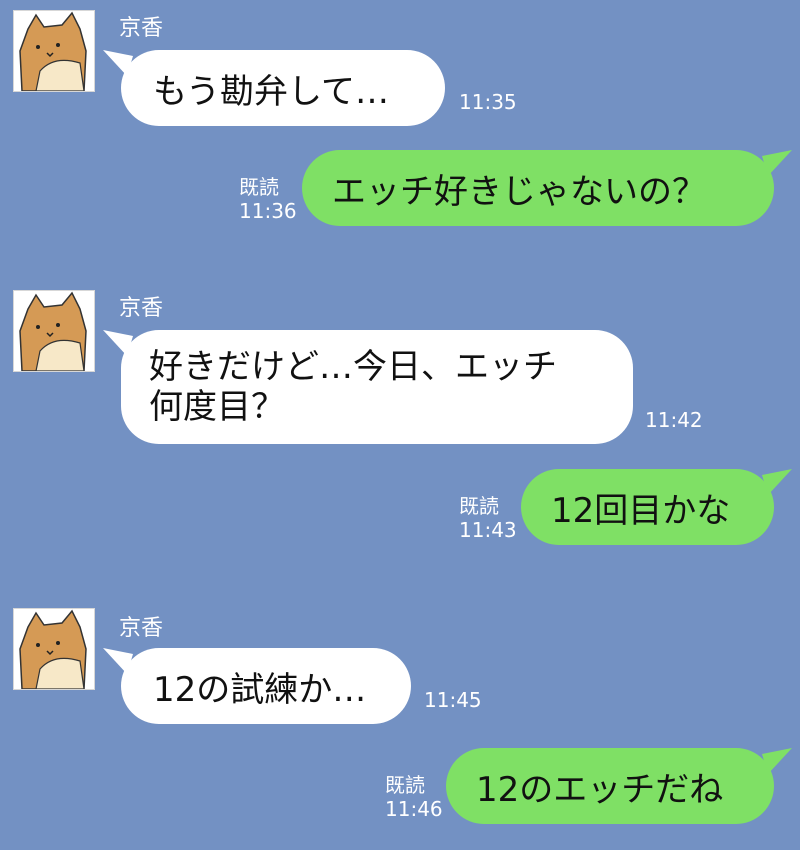  I want to click on message-text: エッチ好きじゃないの？, so click(519, 191).